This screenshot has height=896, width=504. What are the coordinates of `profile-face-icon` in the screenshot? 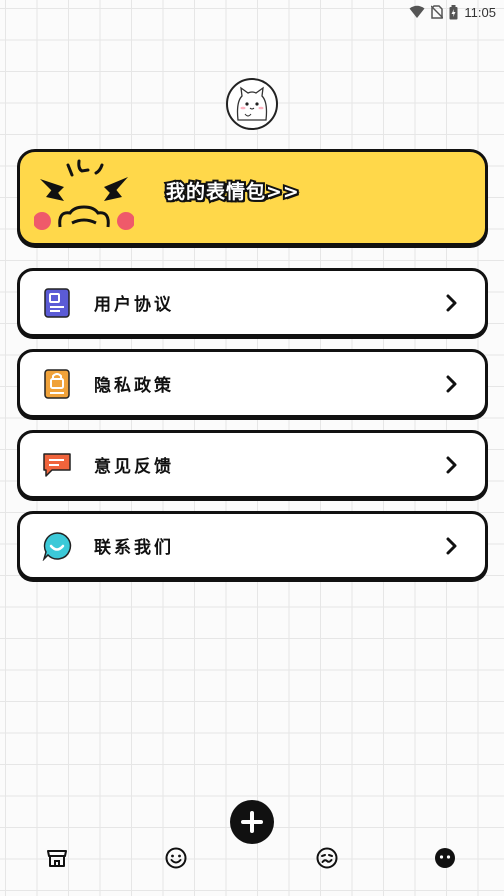 It's located at (445, 858).